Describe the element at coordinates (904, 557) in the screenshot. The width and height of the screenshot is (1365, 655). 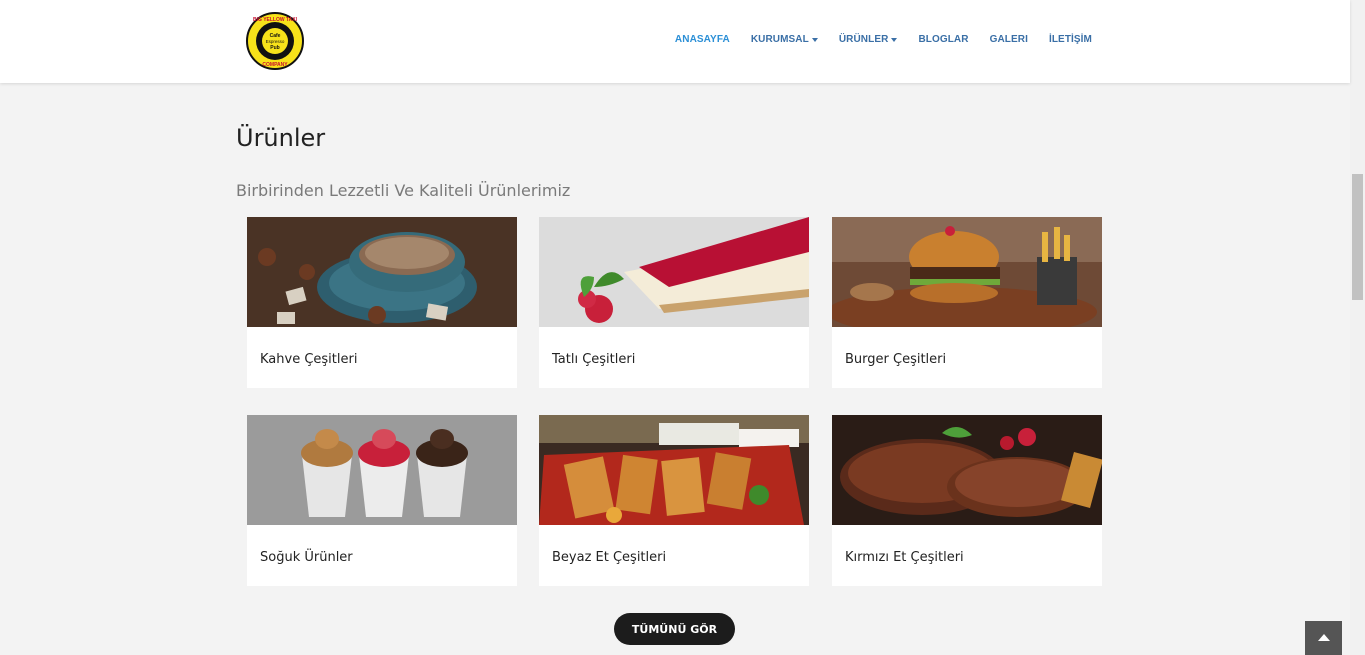
I see `product-label: Kırmızı Et Çeşitleri` at that location.